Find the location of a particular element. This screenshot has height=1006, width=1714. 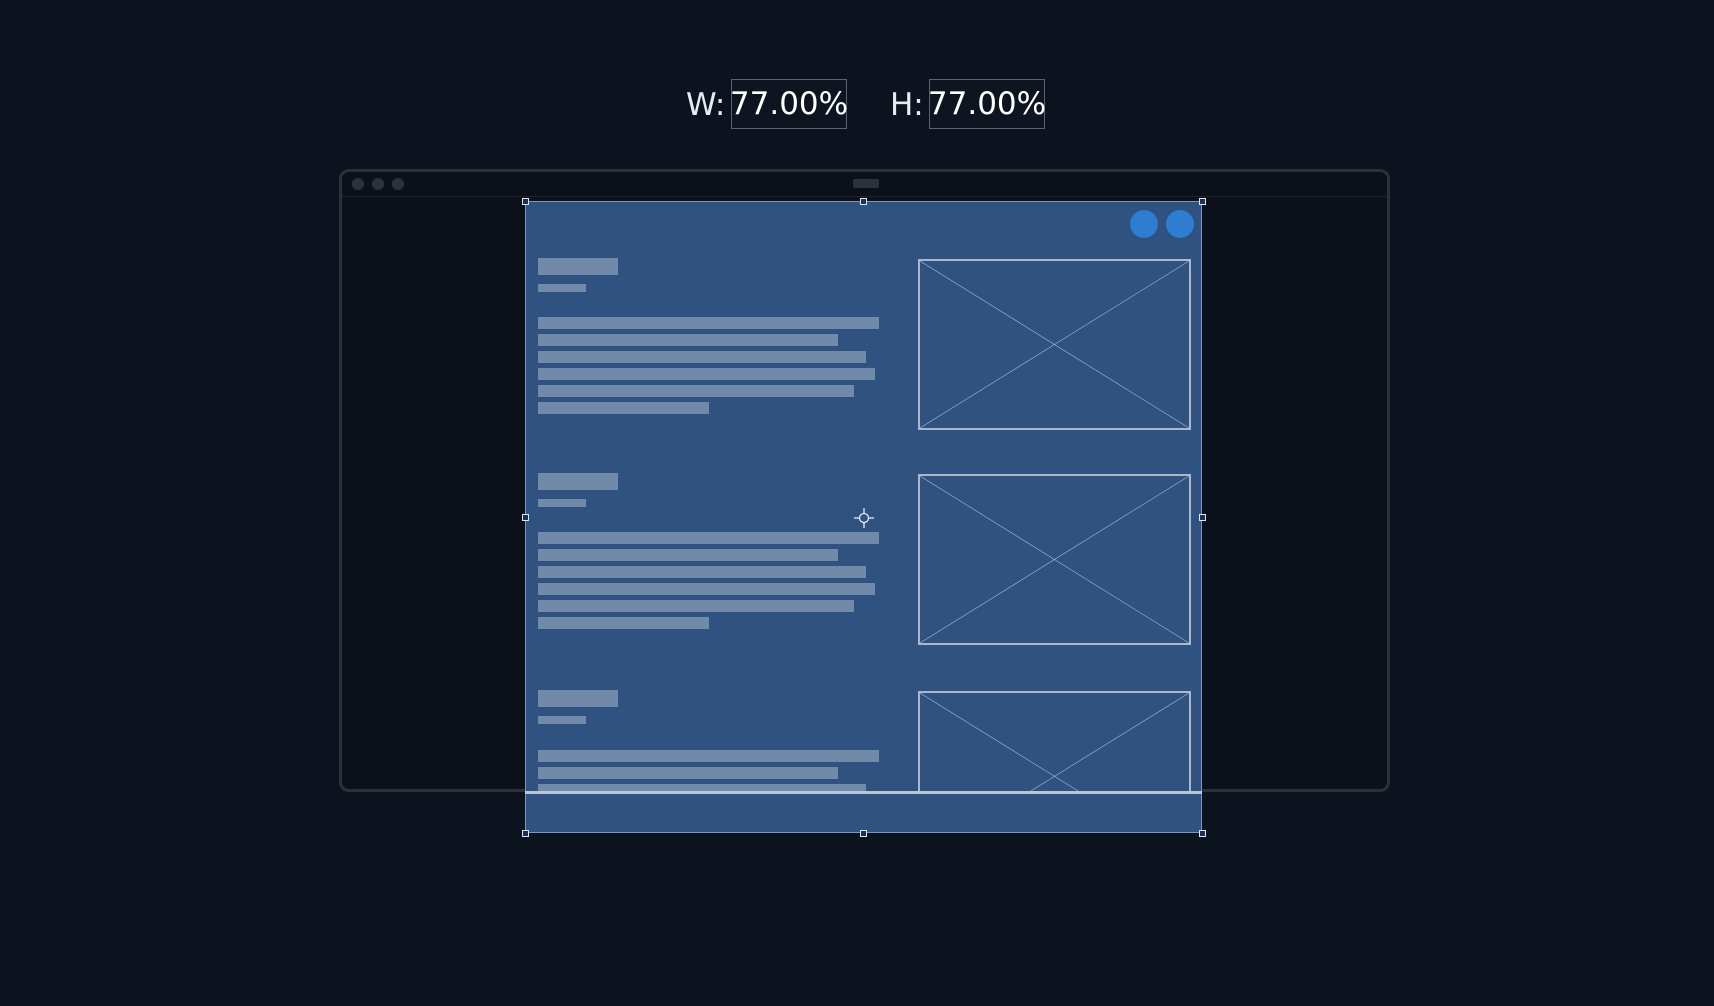

width-label: W: is located at coordinates (706, 105).